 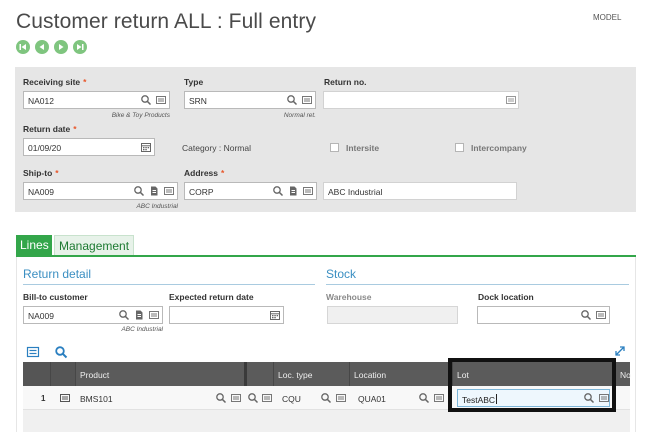 I want to click on dock-location-label: Dock location, so click(x=506, y=297).